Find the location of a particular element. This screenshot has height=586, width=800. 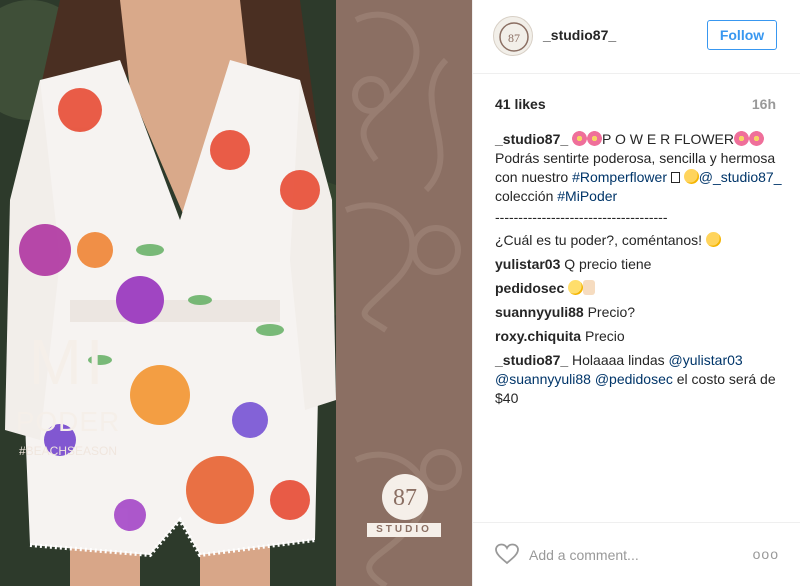

caption-username: _studio87_ is located at coordinates (531, 139).